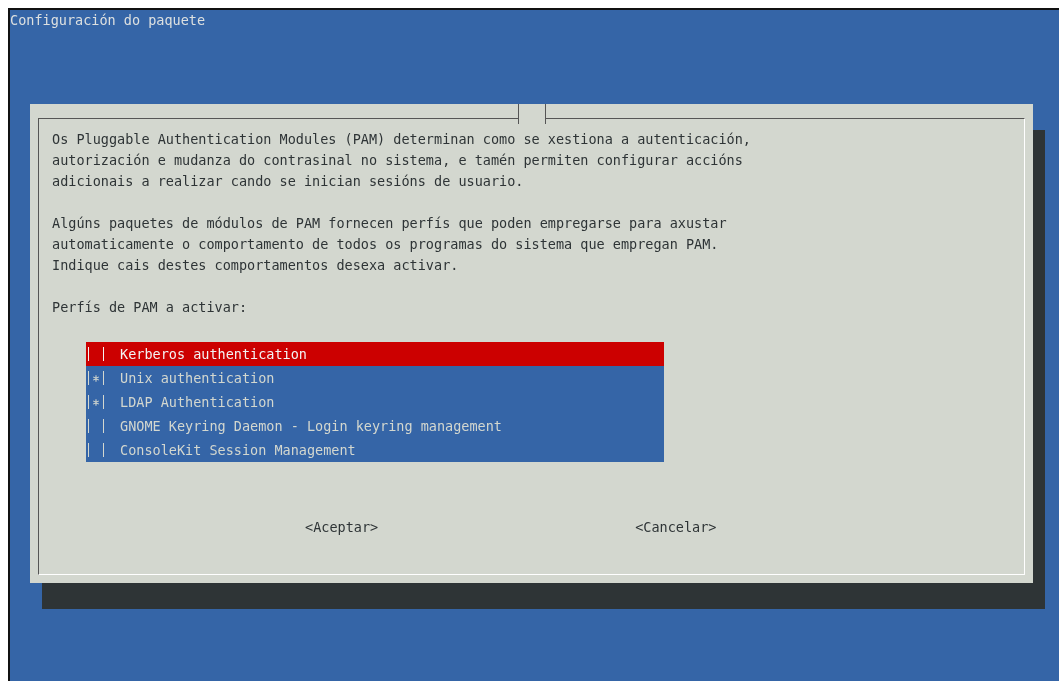  What do you see at coordinates (676, 527) in the screenshot?
I see `dialog-button: <Cancelar>` at bounding box center [676, 527].